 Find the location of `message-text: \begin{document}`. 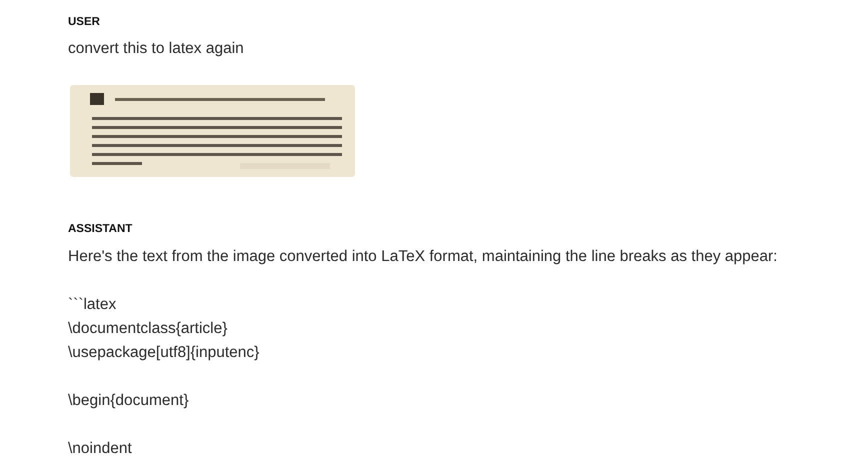

message-text: \begin{document} is located at coordinates (129, 400).